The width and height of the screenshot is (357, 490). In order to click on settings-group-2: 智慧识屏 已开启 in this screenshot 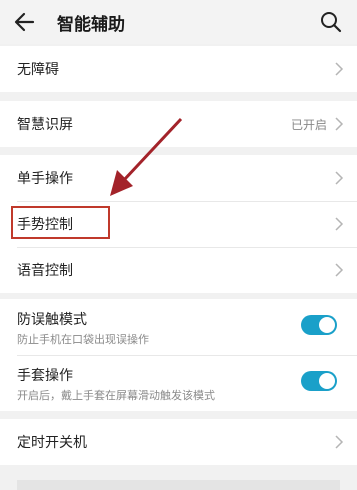, I will do `click(178, 124)`.